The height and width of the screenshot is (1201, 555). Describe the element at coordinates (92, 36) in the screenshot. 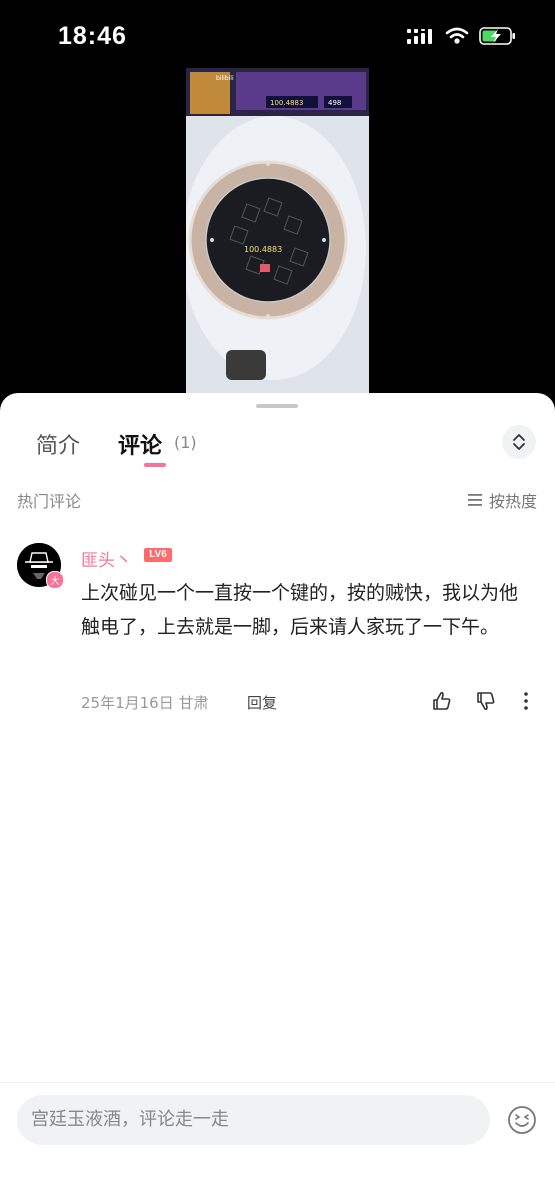

I see `status-time: 18:46` at that location.